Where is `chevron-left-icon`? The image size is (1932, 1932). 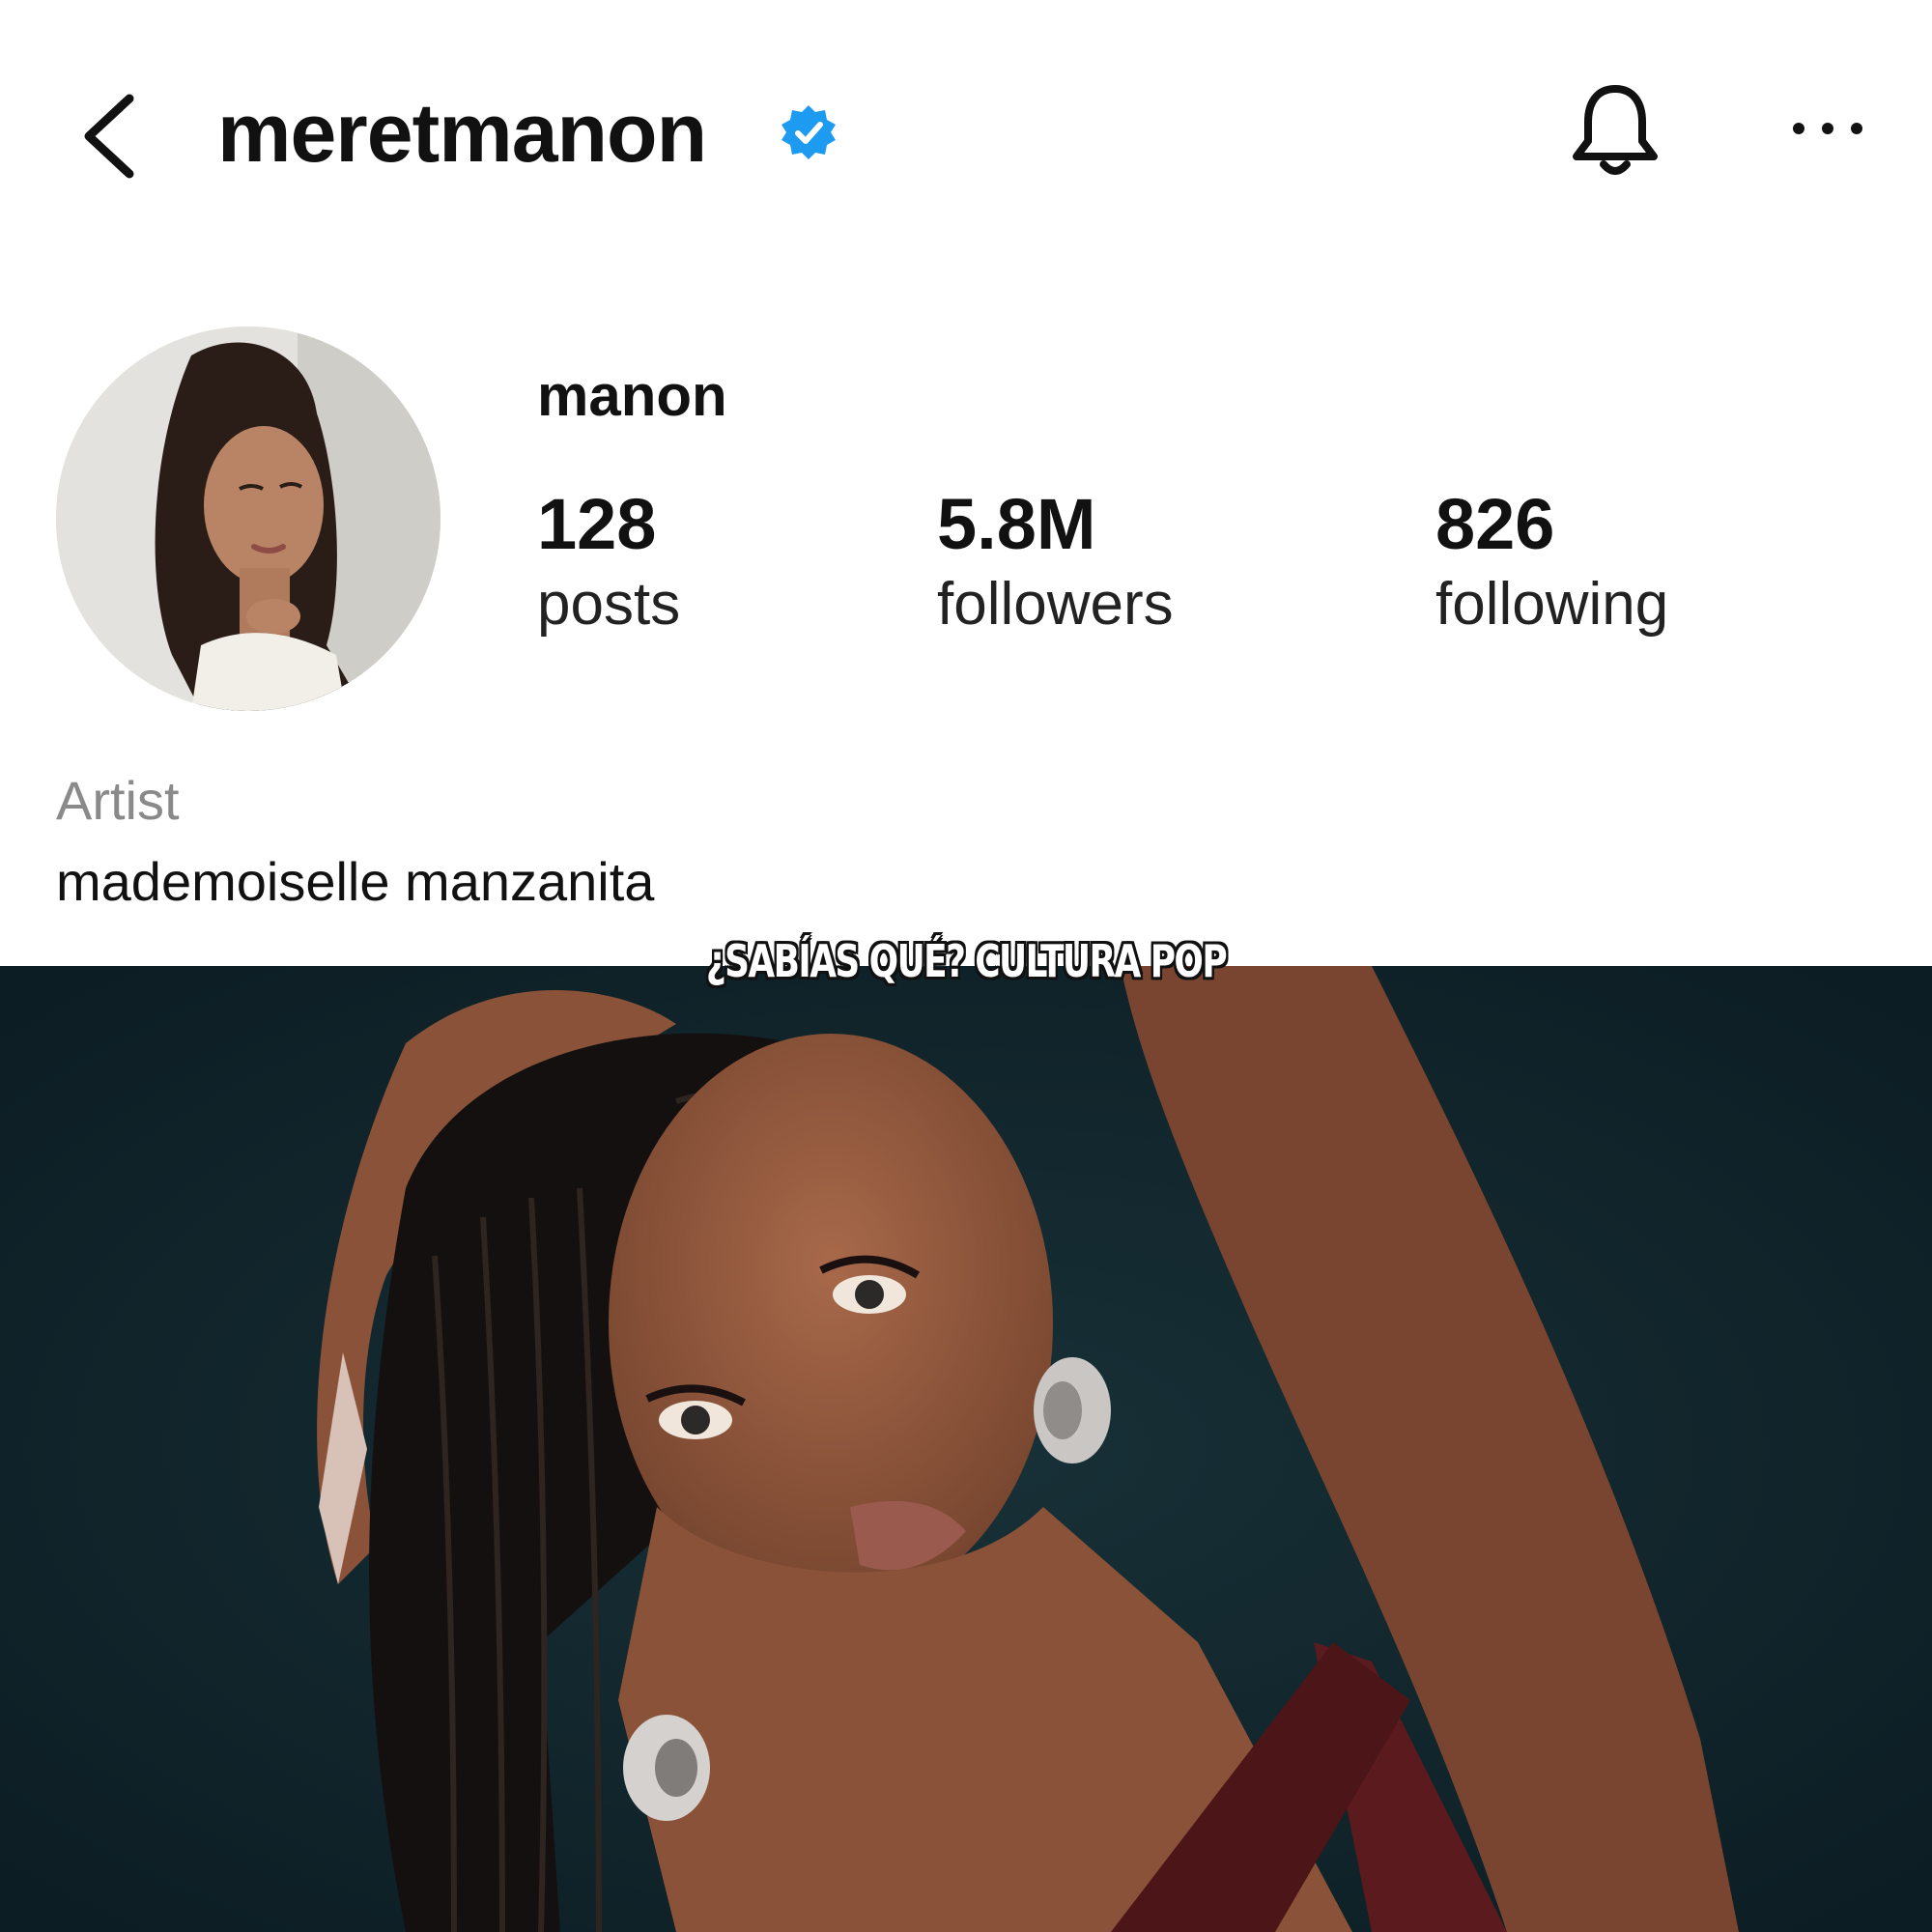 chevron-left-icon is located at coordinates (109, 136).